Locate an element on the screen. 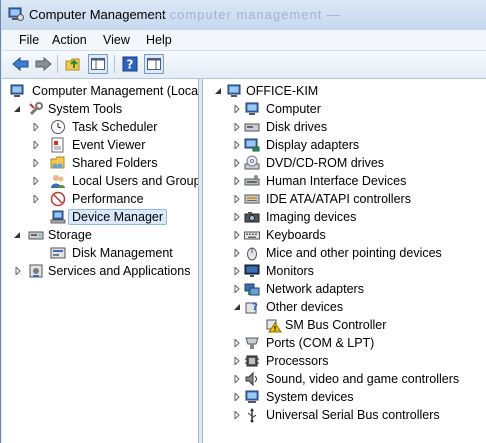 This screenshot has width=486, height=443. device-category-disk-drives: Disk drives is located at coordinates (348, 127).